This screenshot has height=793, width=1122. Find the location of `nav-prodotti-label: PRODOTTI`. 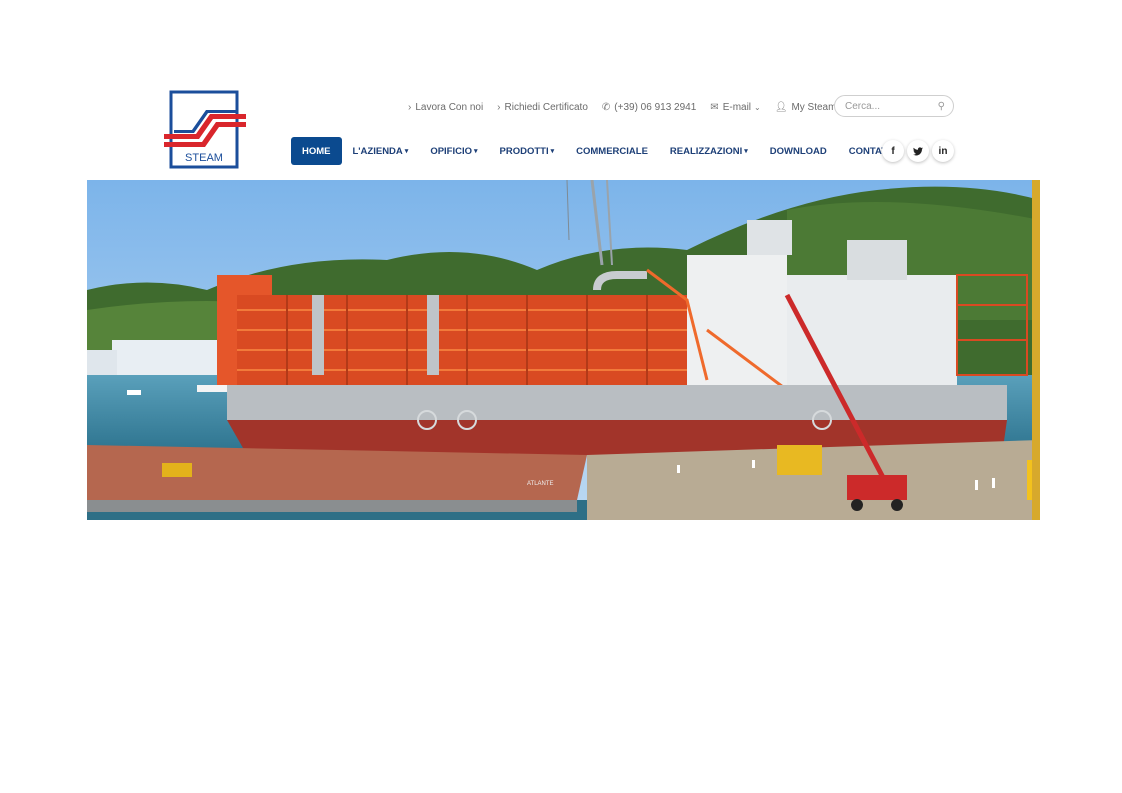

nav-prodotti-label: PRODOTTI is located at coordinates (524, 151).